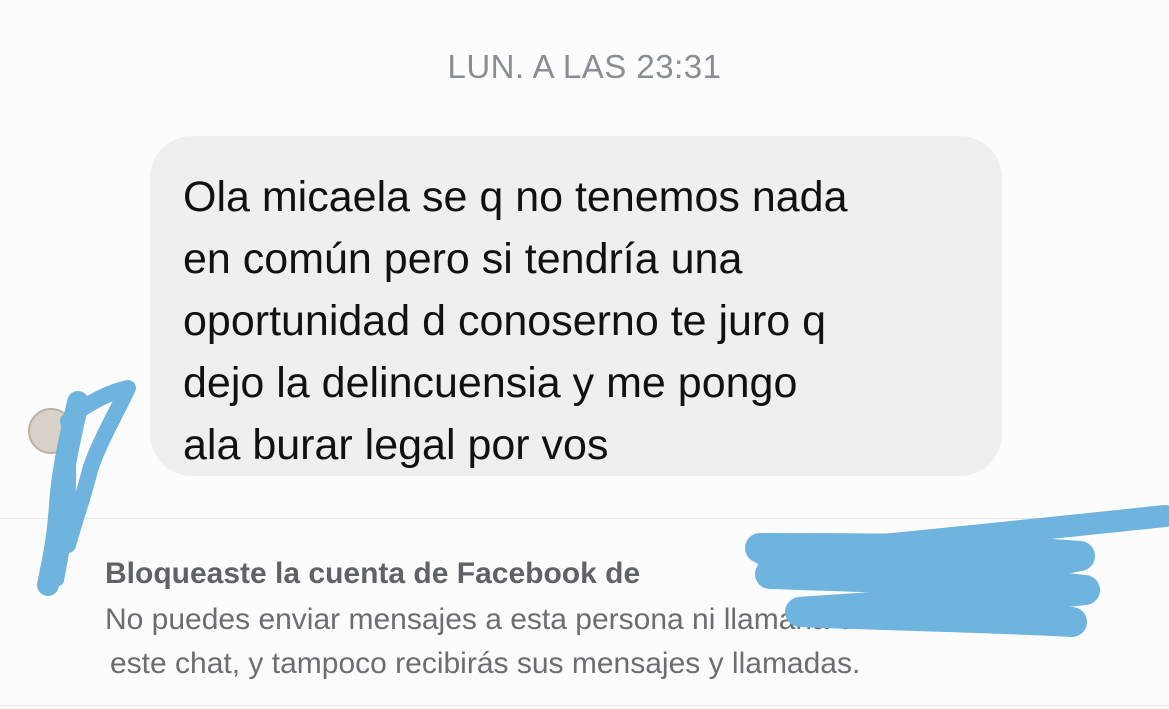 The image size is (1169, 709). What do you see at coordinates (490, 383) in the screenshot?
I see `message-text-line: dejo la delincuensia y me pongo` at bounding box center [490, 383].